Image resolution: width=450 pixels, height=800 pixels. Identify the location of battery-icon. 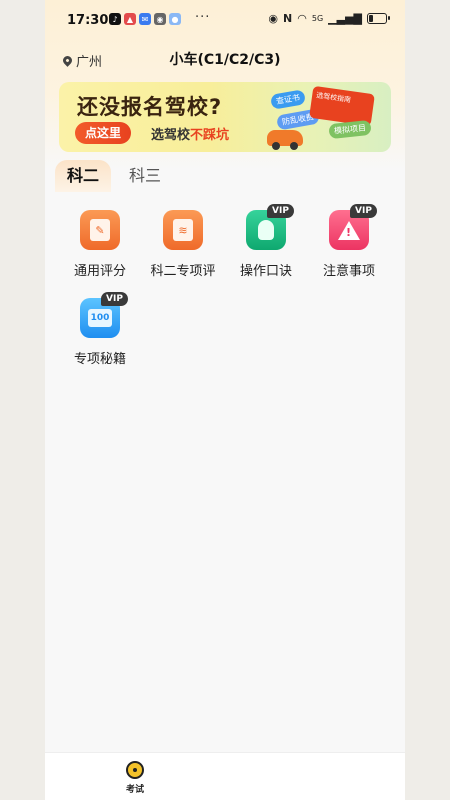
(378, 18).